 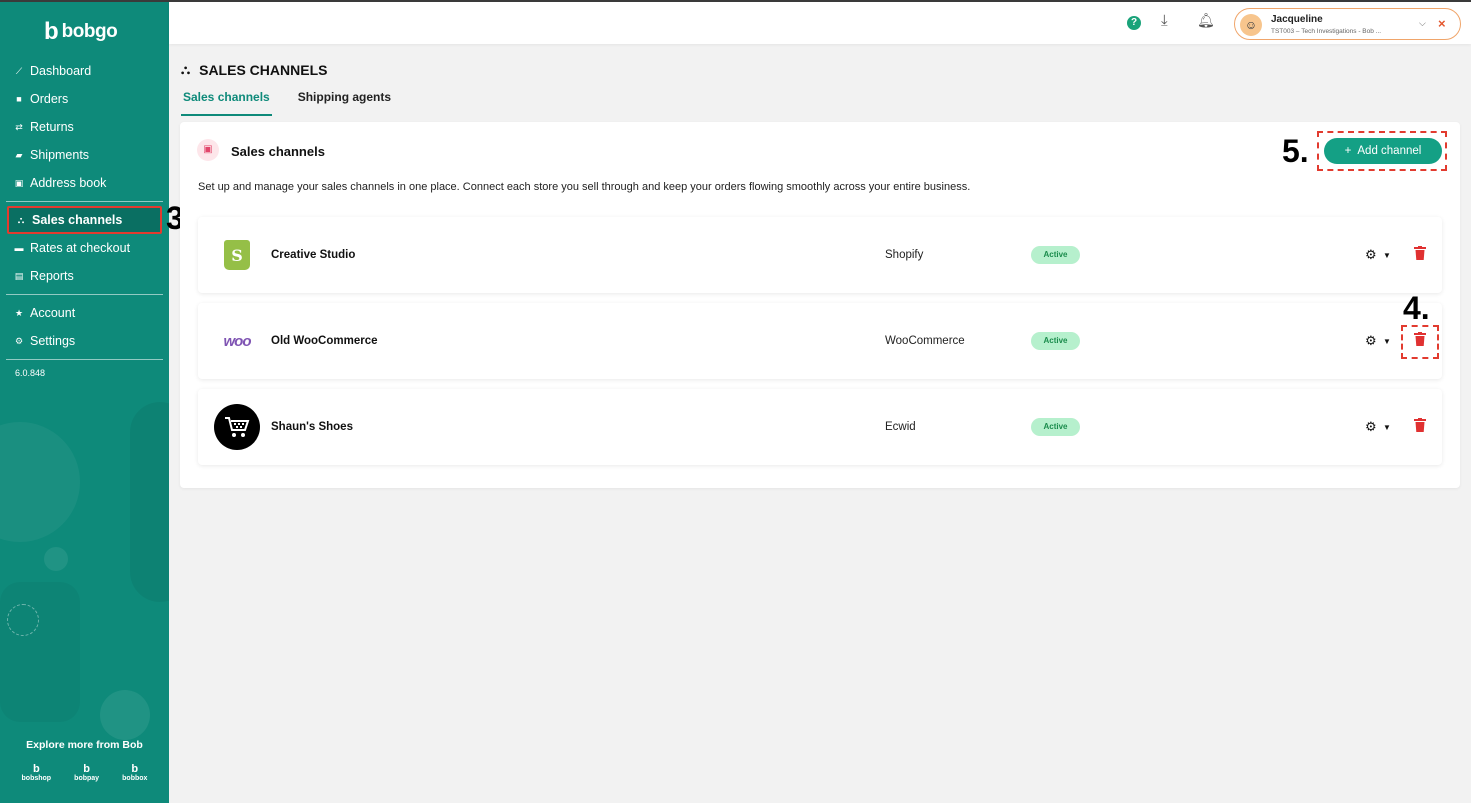 I want to click on bobgo-logo: b bobgo, so click(x=81, y=32).